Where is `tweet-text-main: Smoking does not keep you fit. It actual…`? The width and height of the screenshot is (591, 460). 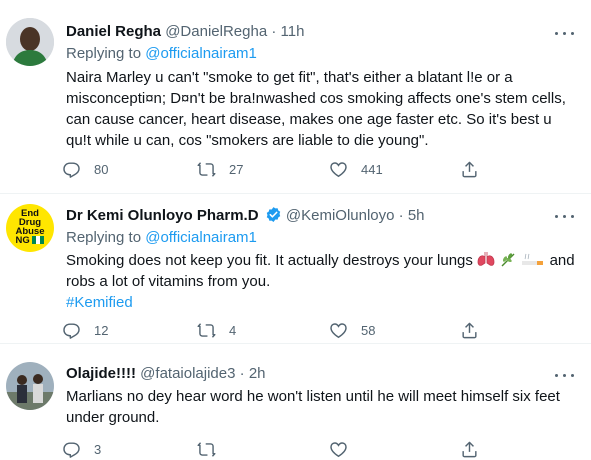 tweet-text-main: Smoking does not keep you fit. It actual… is located at coordinates (269, 260).